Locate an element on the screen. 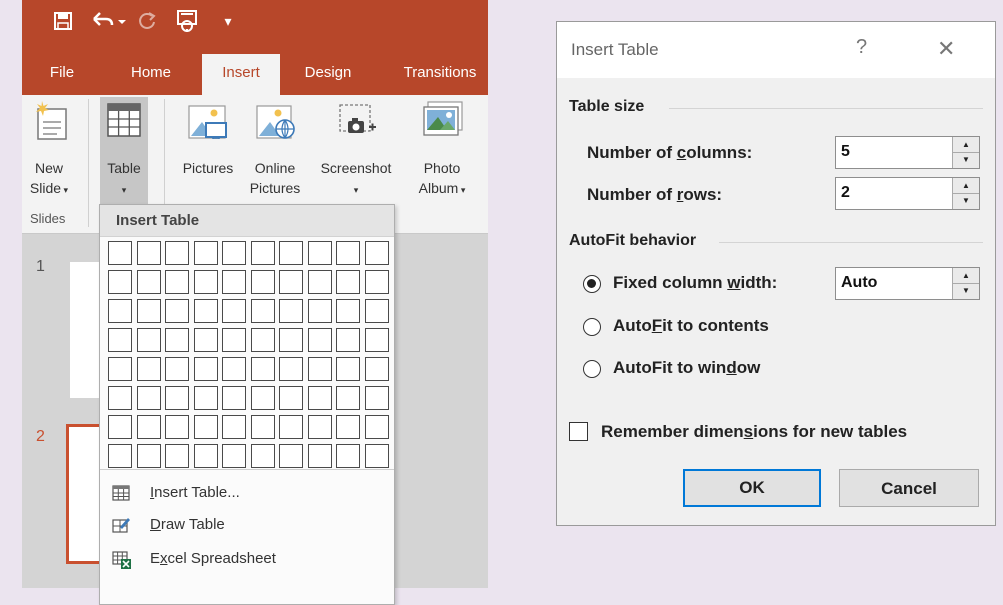 The width and height of the screenshot is (1003, 605). remember-dimensions-checkbox is located at coordinates (578, 431).